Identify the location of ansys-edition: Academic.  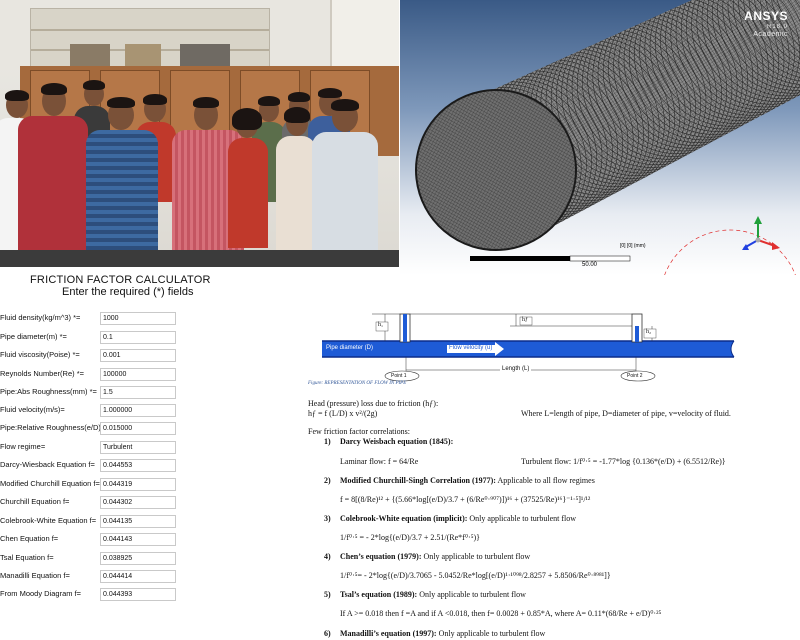
(770, 34).